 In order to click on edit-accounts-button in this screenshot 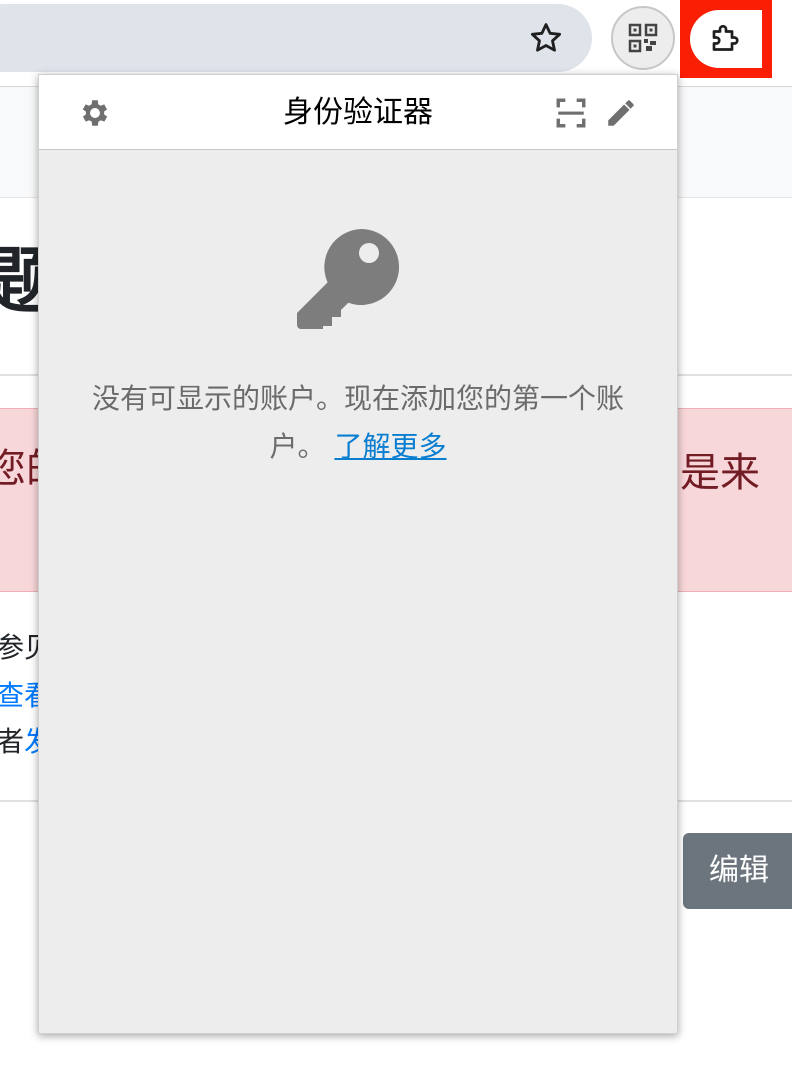, I will do `click(621, 113)`.